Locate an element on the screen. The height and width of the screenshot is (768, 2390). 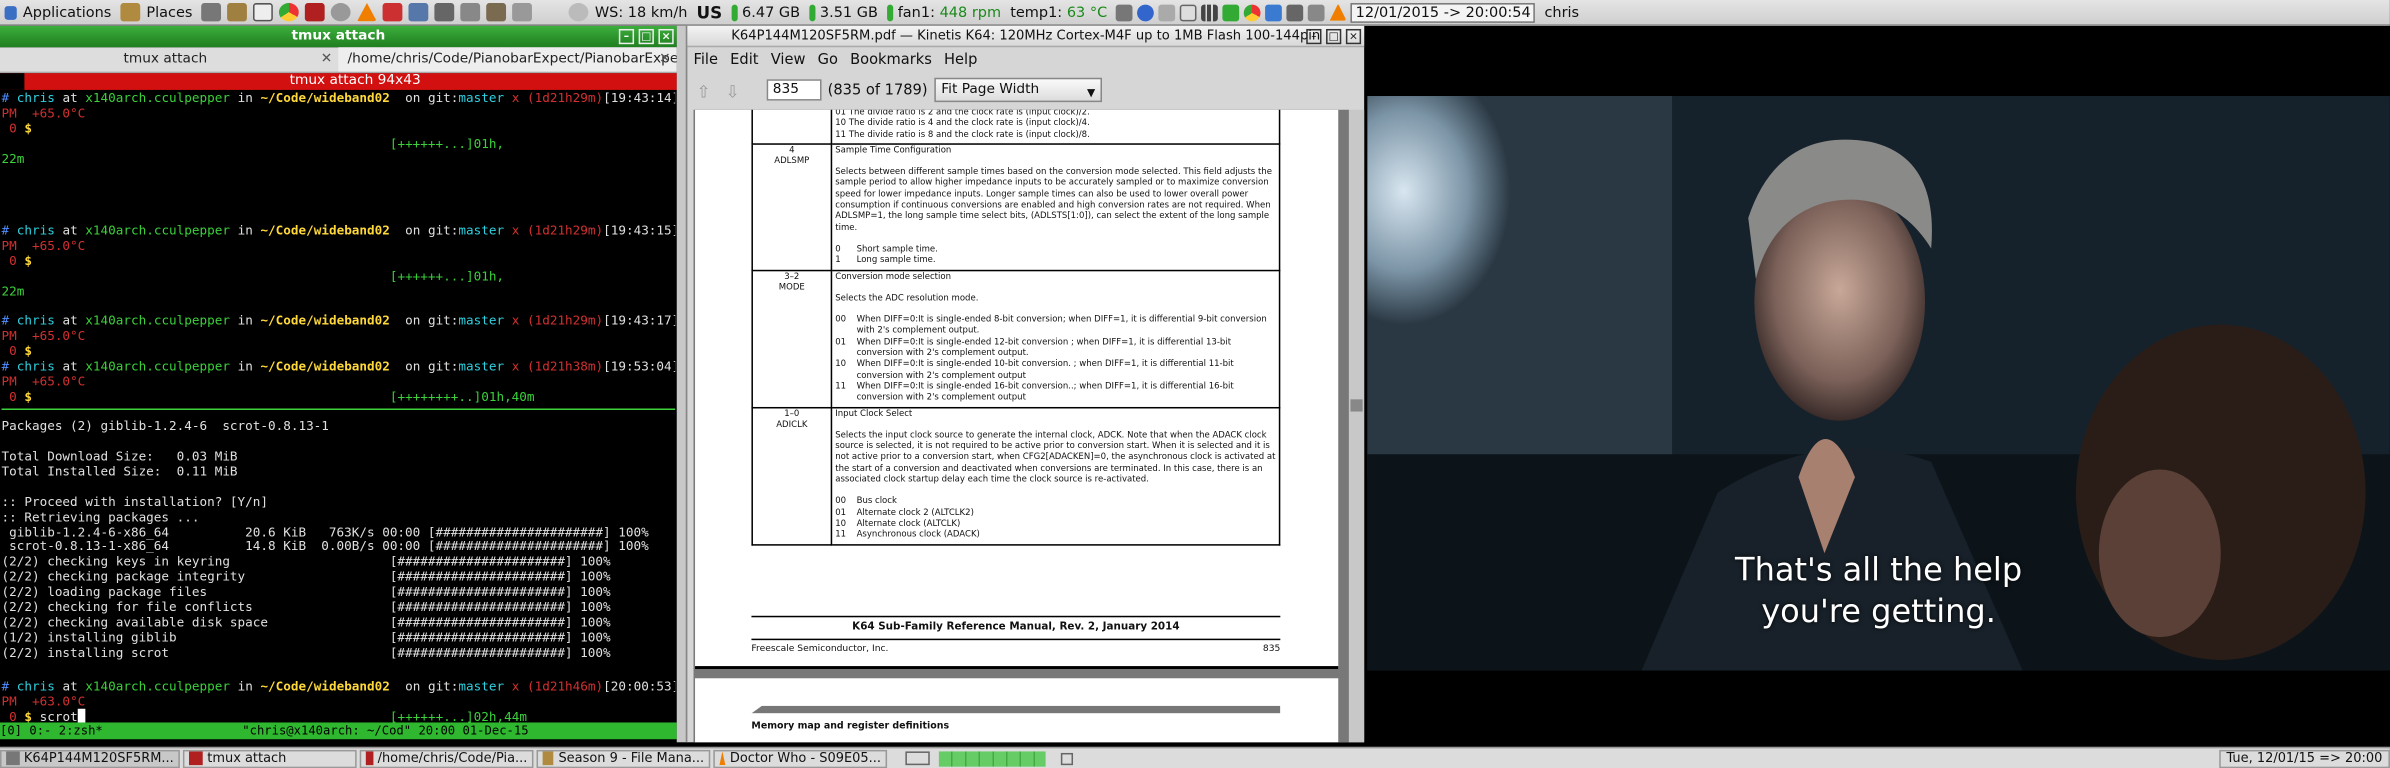
keyboard-layout: US is located at coordinates (710, 12).